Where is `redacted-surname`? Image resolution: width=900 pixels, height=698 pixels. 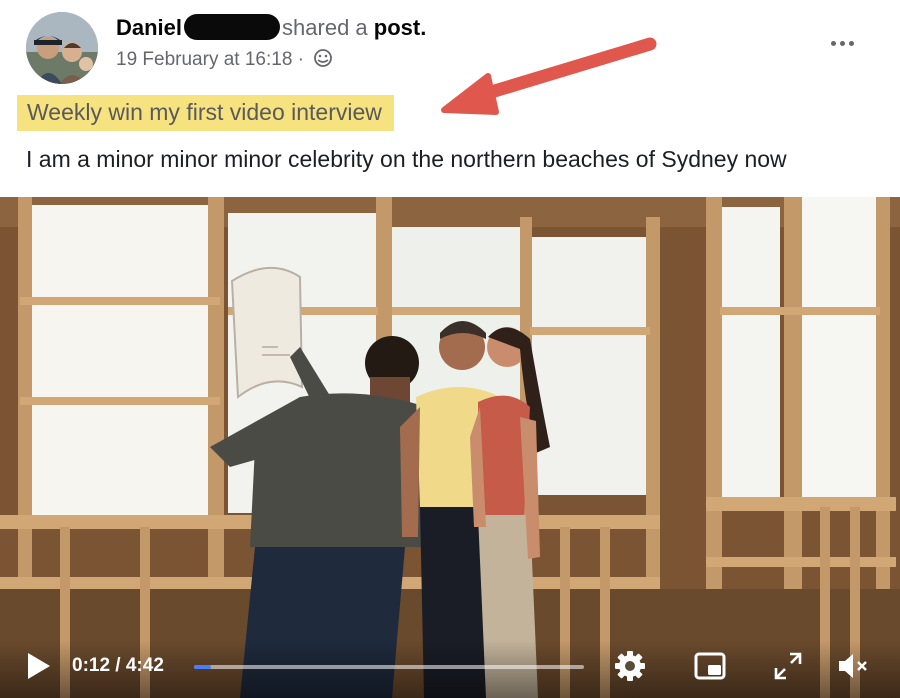 redacted-surname is located at coordinates (232, 27).